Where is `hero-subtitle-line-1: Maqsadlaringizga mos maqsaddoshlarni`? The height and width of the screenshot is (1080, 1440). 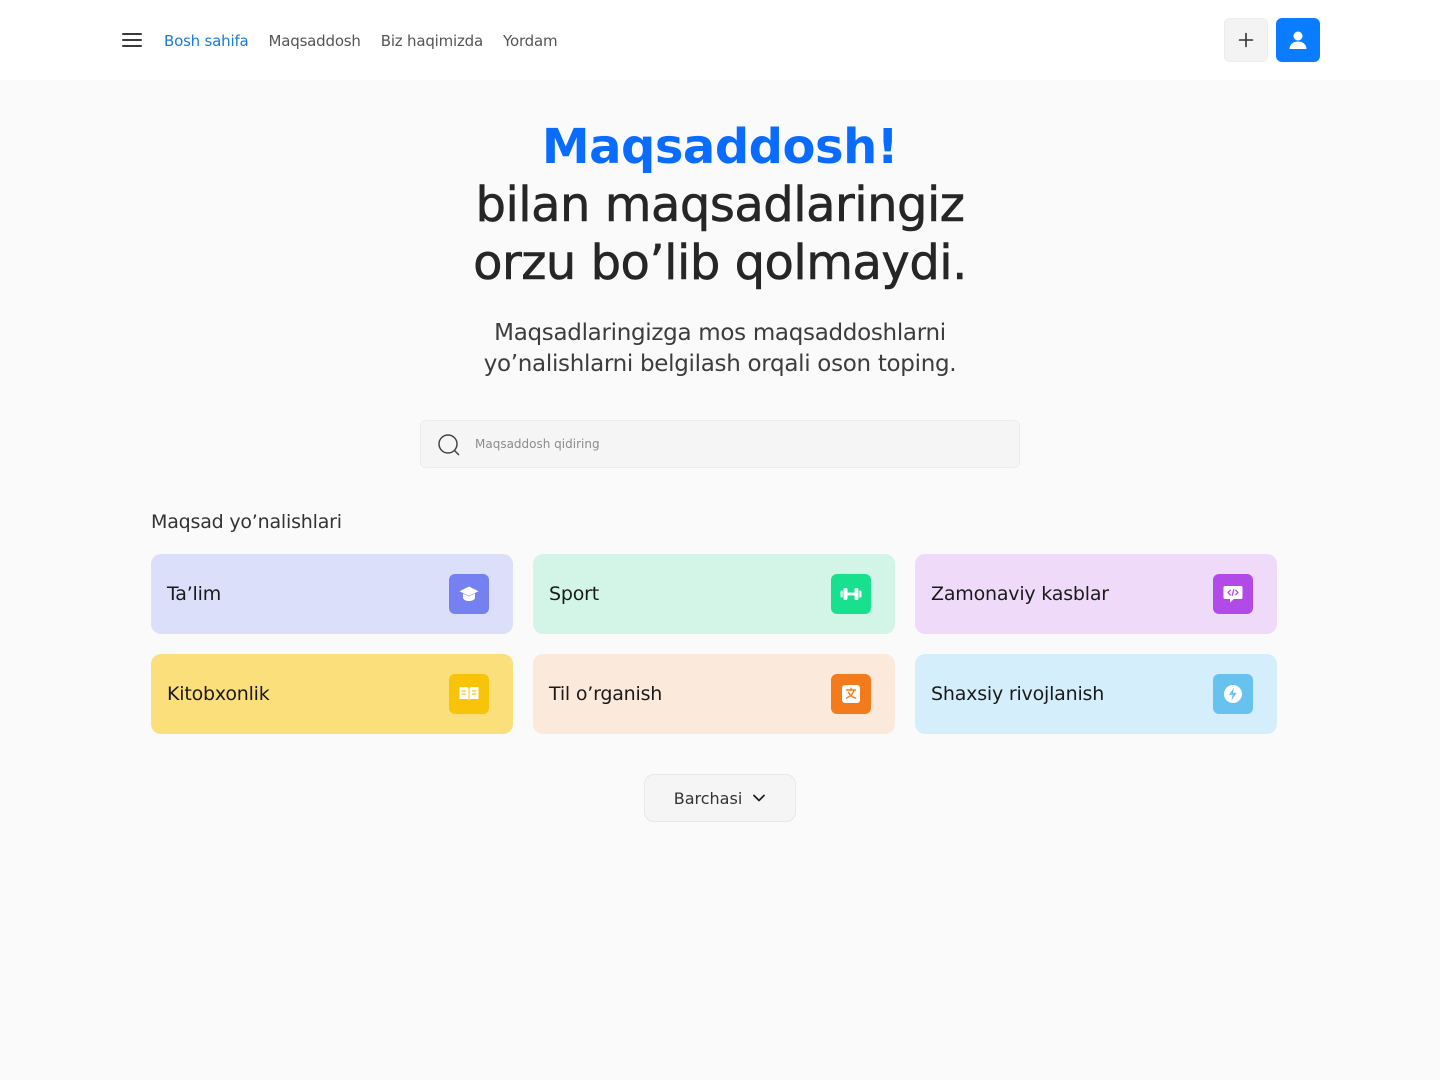
hero-subtitle-line-1: Maqsadlaringizga mos maqsaddoshlarni is located at coordinates (720, 333).